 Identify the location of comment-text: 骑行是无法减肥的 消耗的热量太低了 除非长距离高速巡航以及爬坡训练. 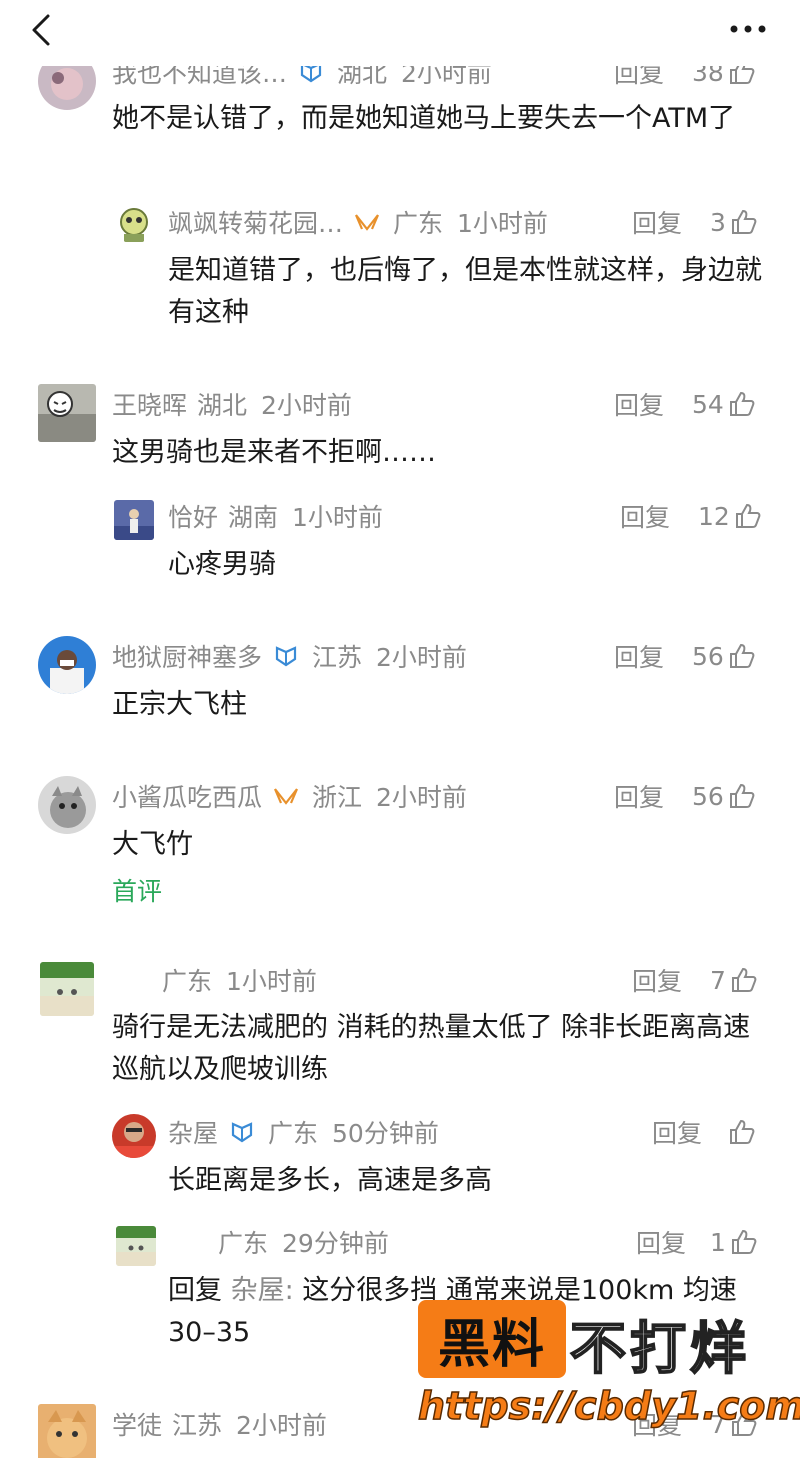
(431, 1048).